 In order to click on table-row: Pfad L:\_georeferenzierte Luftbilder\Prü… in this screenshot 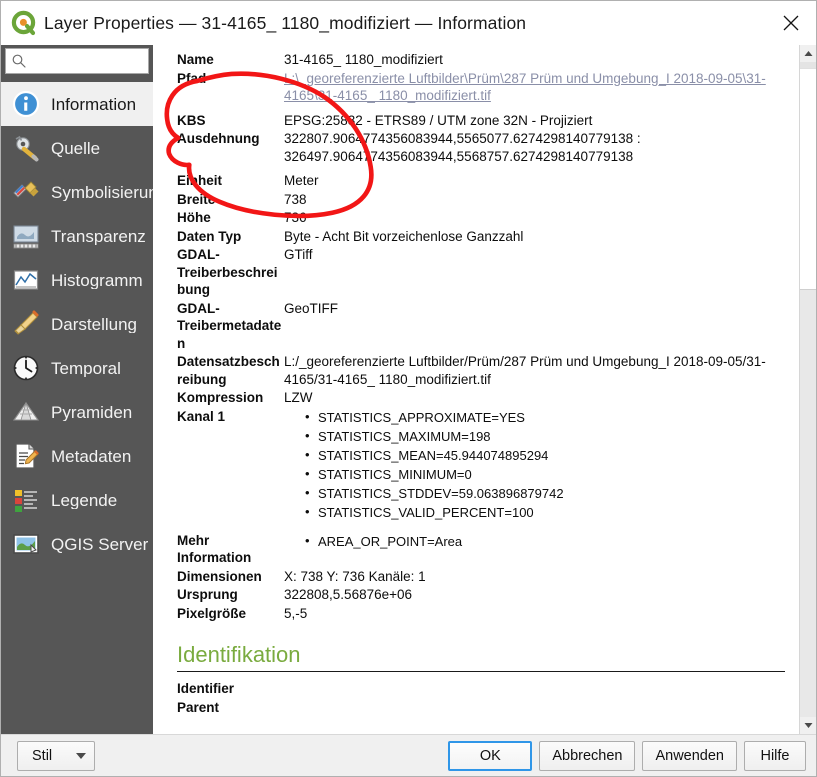, I will do `click(481, 91)`.